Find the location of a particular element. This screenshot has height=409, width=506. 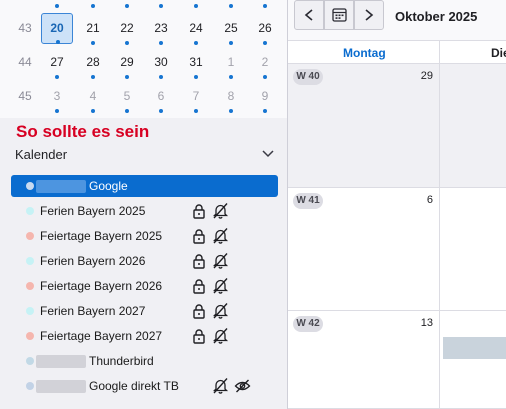

mini-day-number: 23 is located at coordinates (161, 28).